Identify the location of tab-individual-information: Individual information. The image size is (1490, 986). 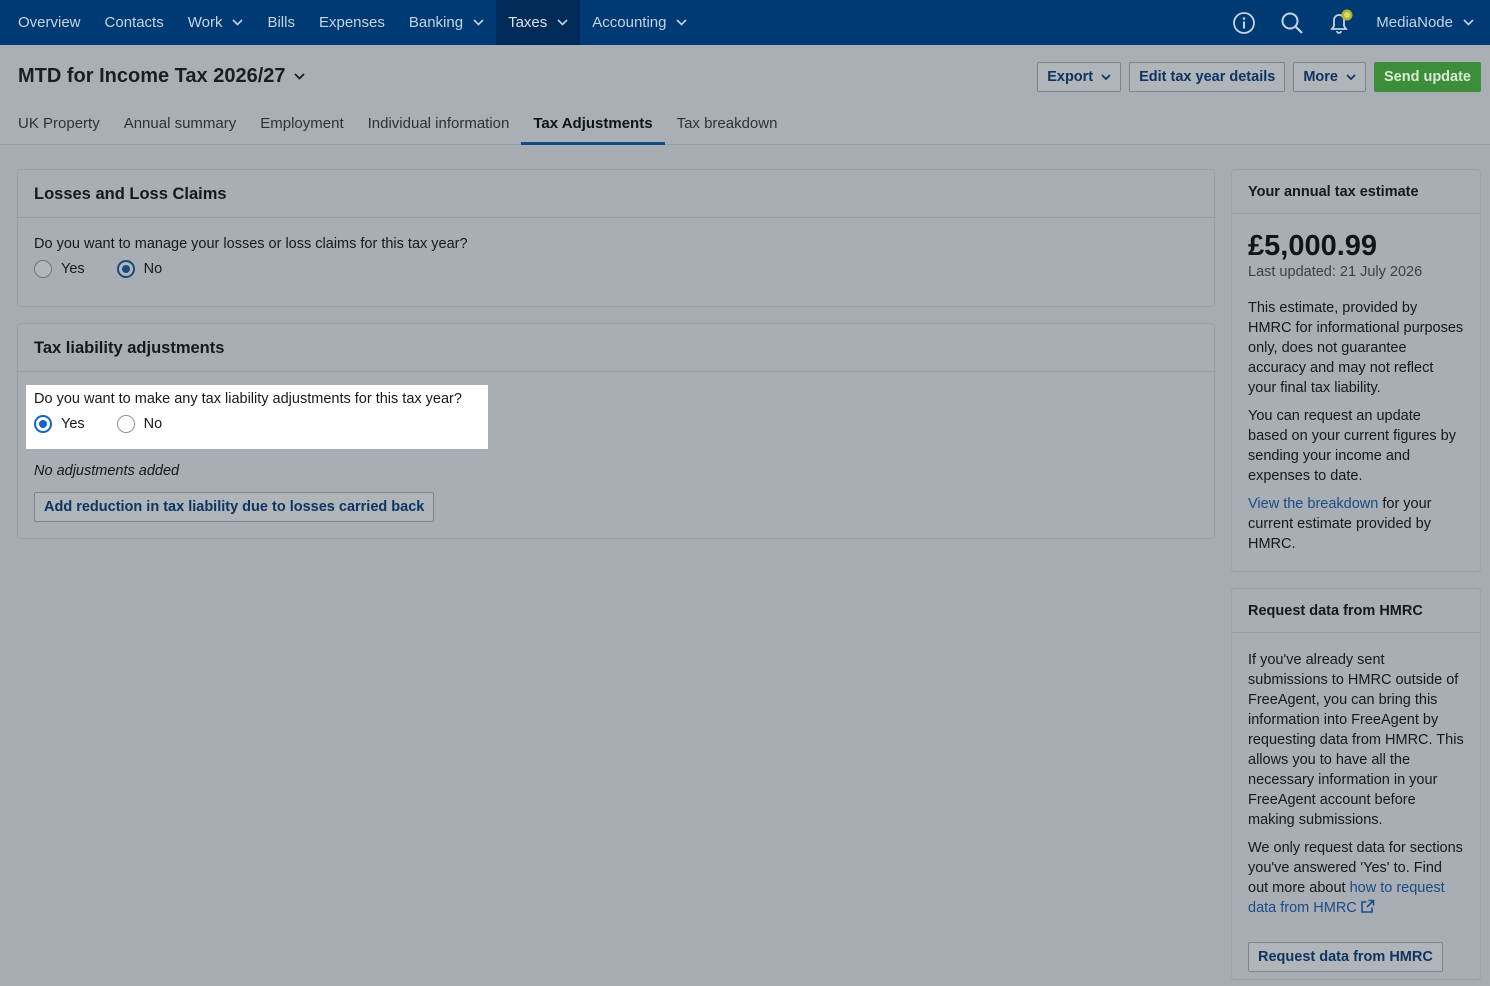
(439, 123).